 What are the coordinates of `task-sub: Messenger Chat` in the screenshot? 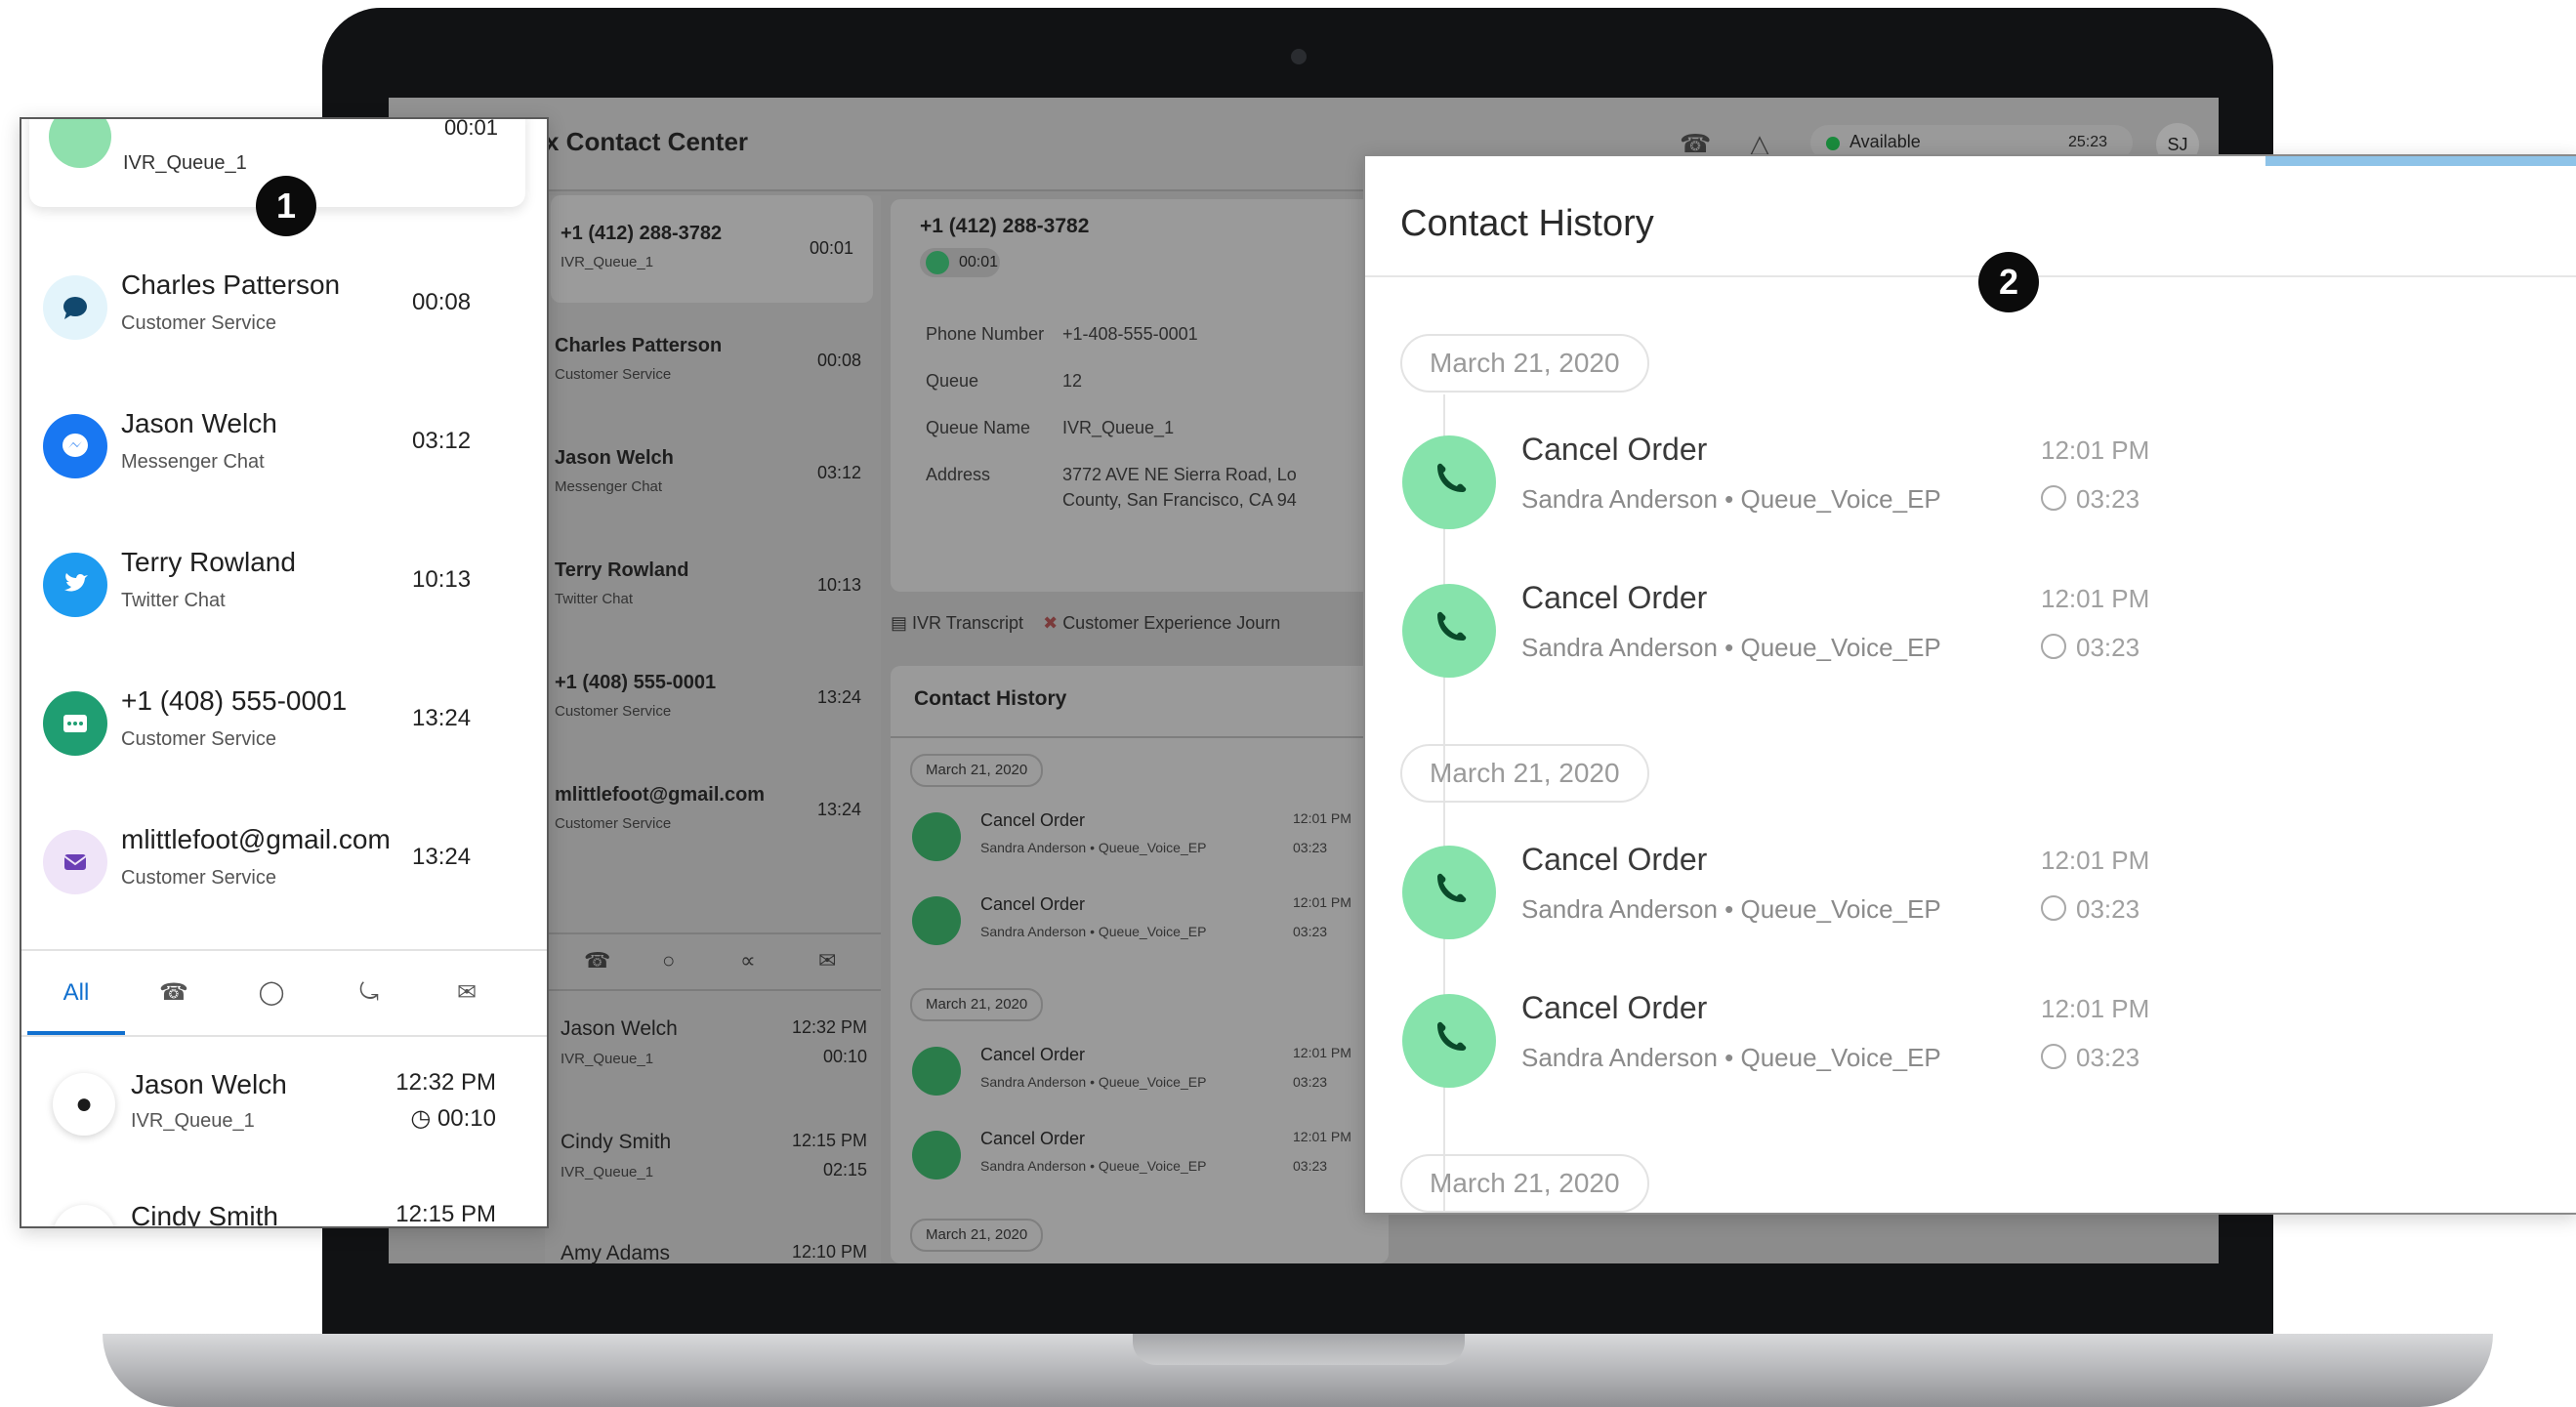 It's located at (609, 486).